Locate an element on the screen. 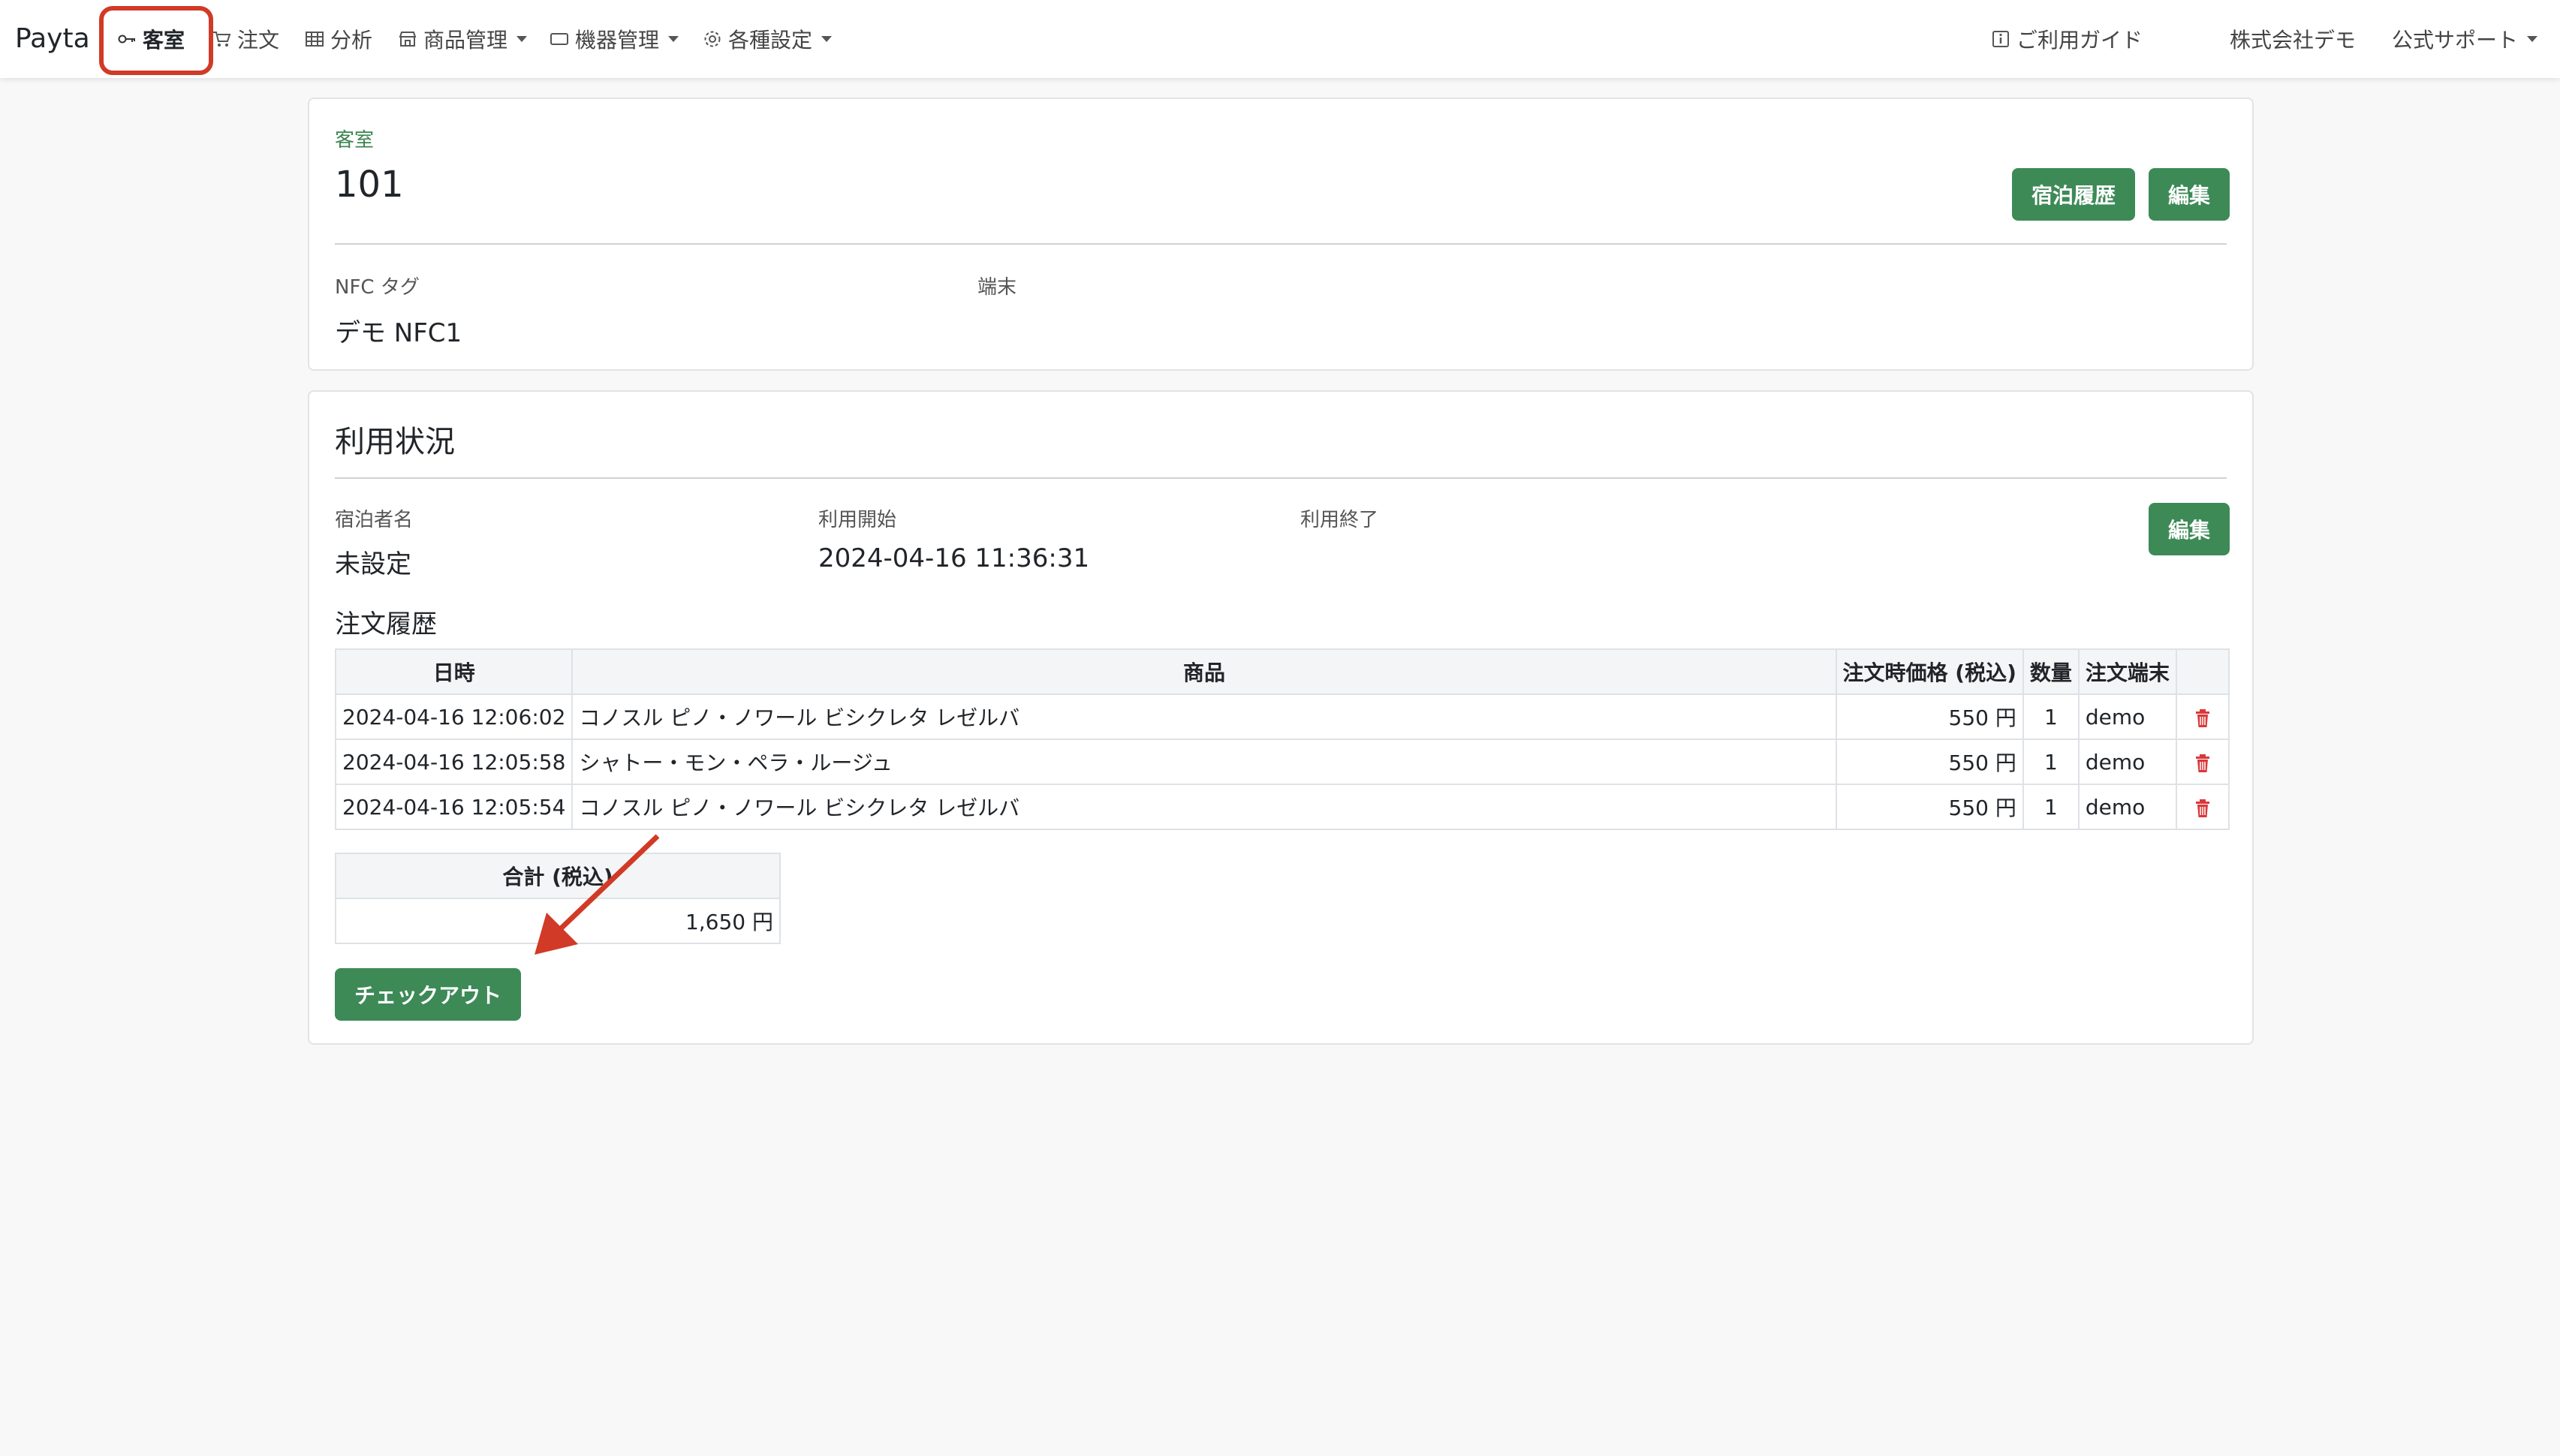  order-datetime: 2024-04-16 12:06:02 is located at coordinates (454, 716).